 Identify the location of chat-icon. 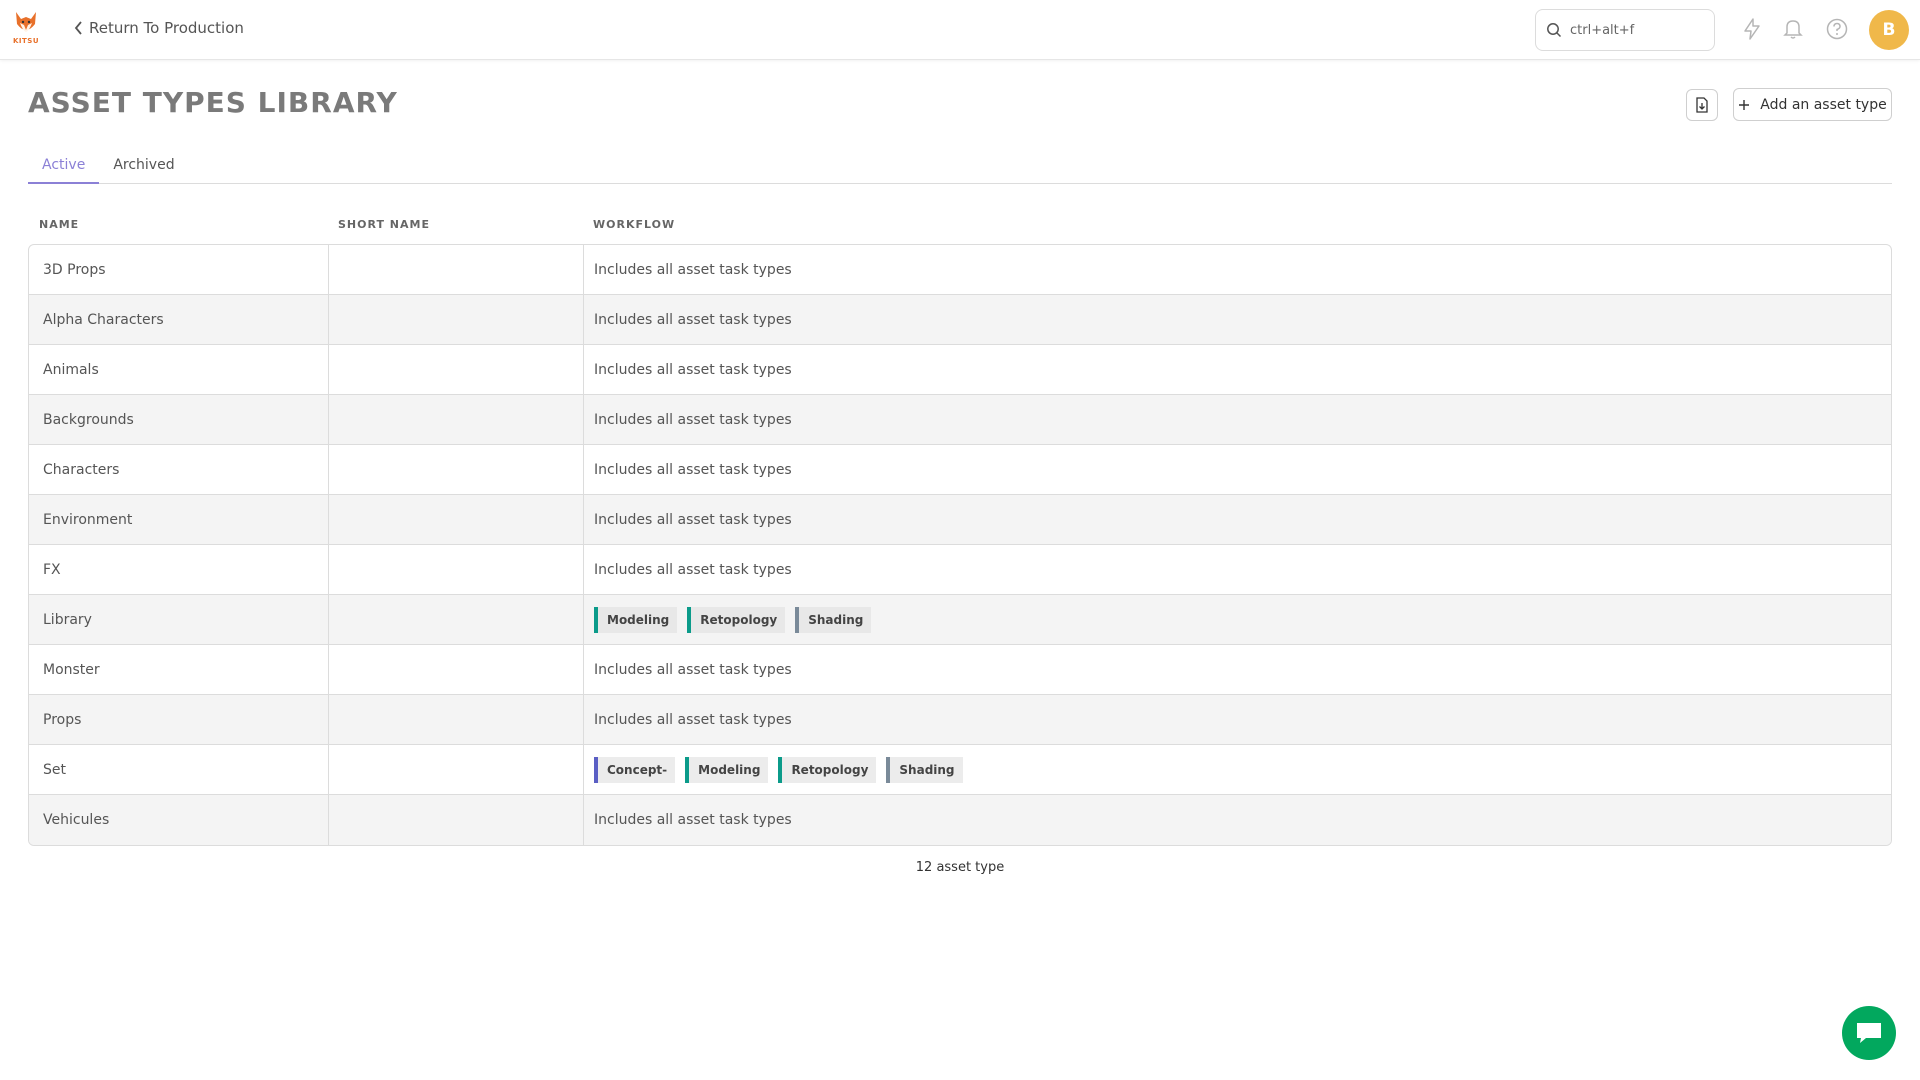
(1869, 1033).